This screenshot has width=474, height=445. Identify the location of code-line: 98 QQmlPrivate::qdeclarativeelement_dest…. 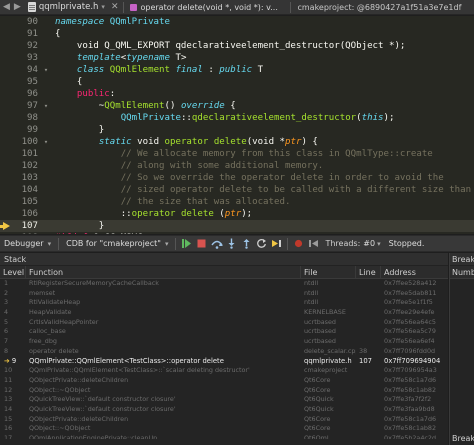
(237, 118).